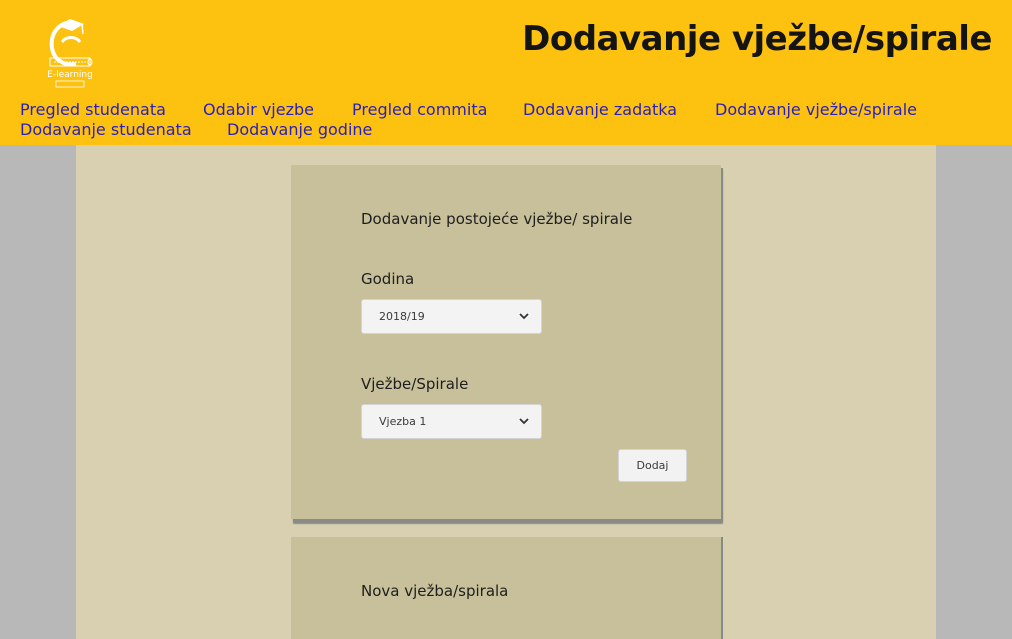  What do you see at coordinates (402, 316) in the screenshot?
I see `year-select-value: 2018/19` at bounding box center [402, 316].